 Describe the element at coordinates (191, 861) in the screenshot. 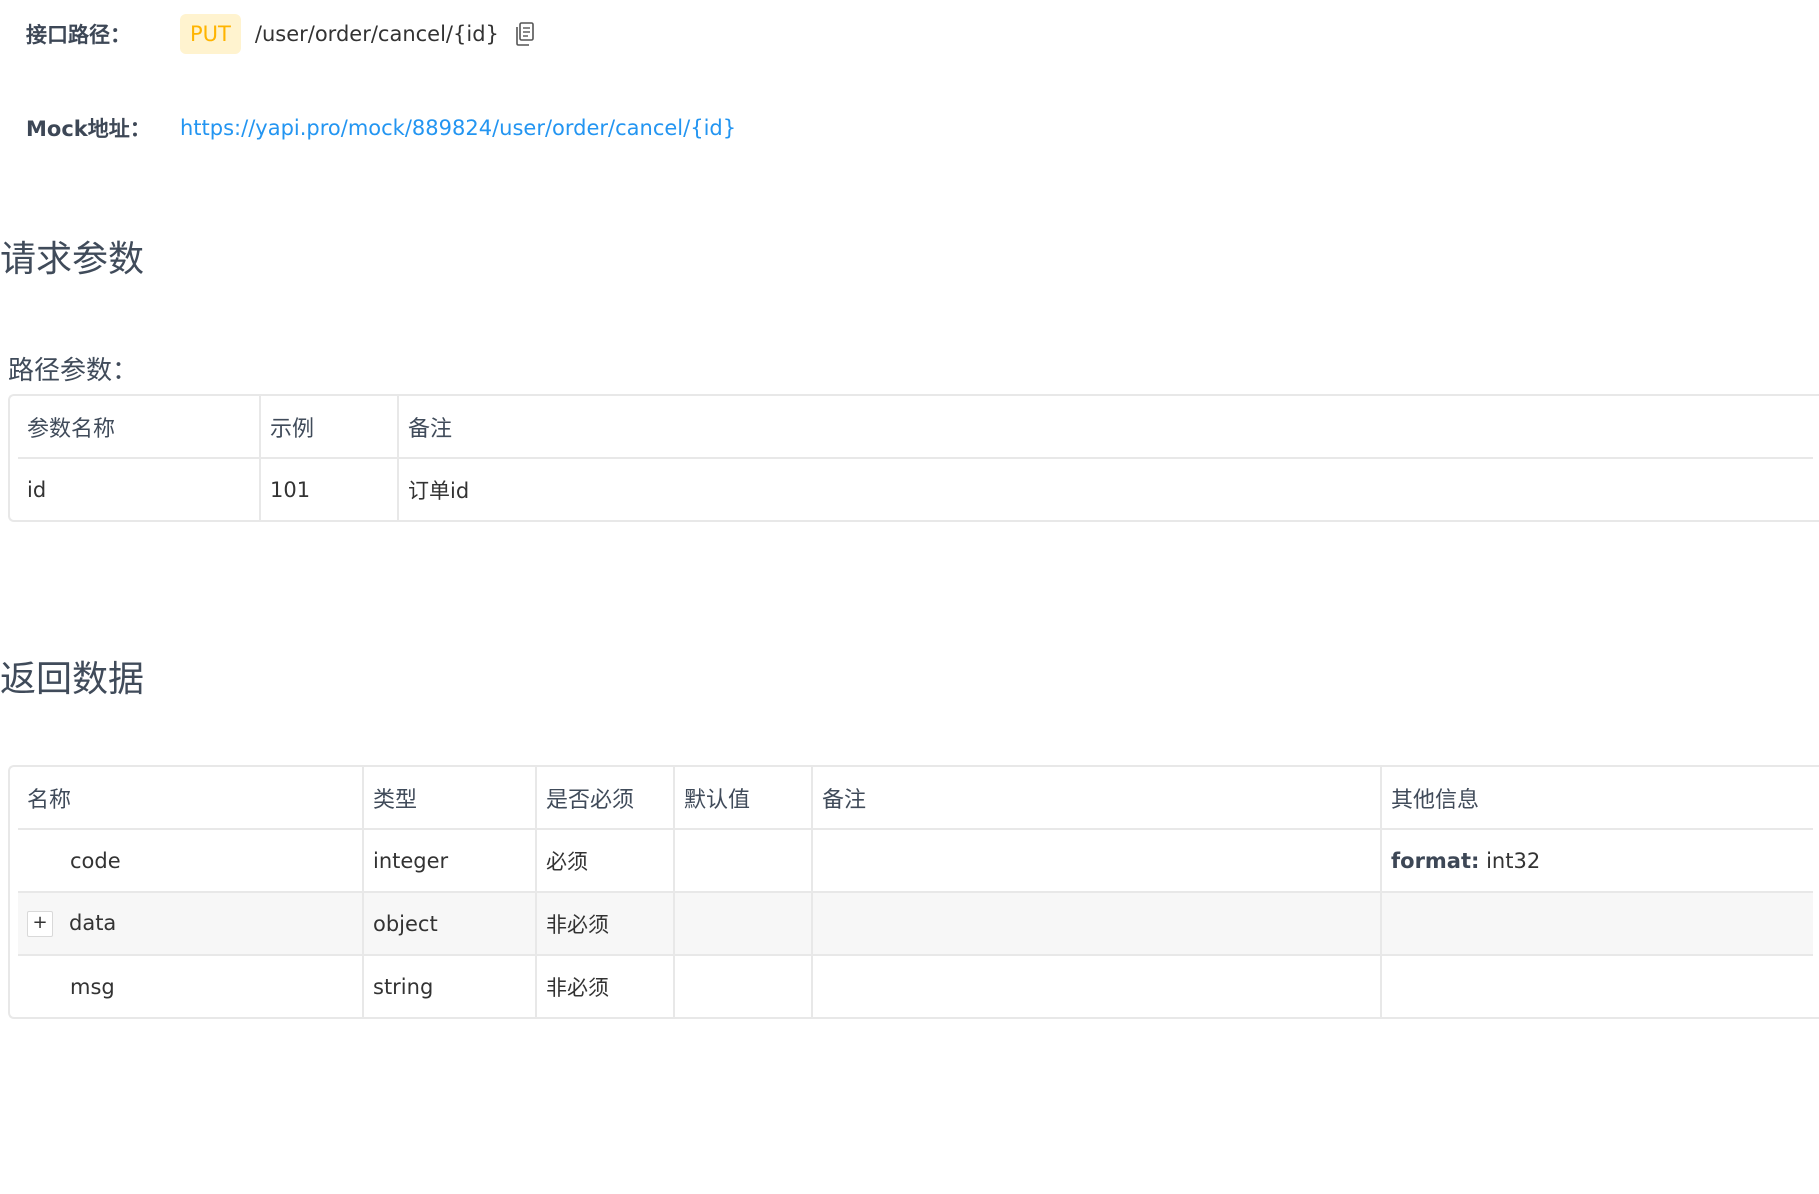

I see `field-name-cell: code` at that location.